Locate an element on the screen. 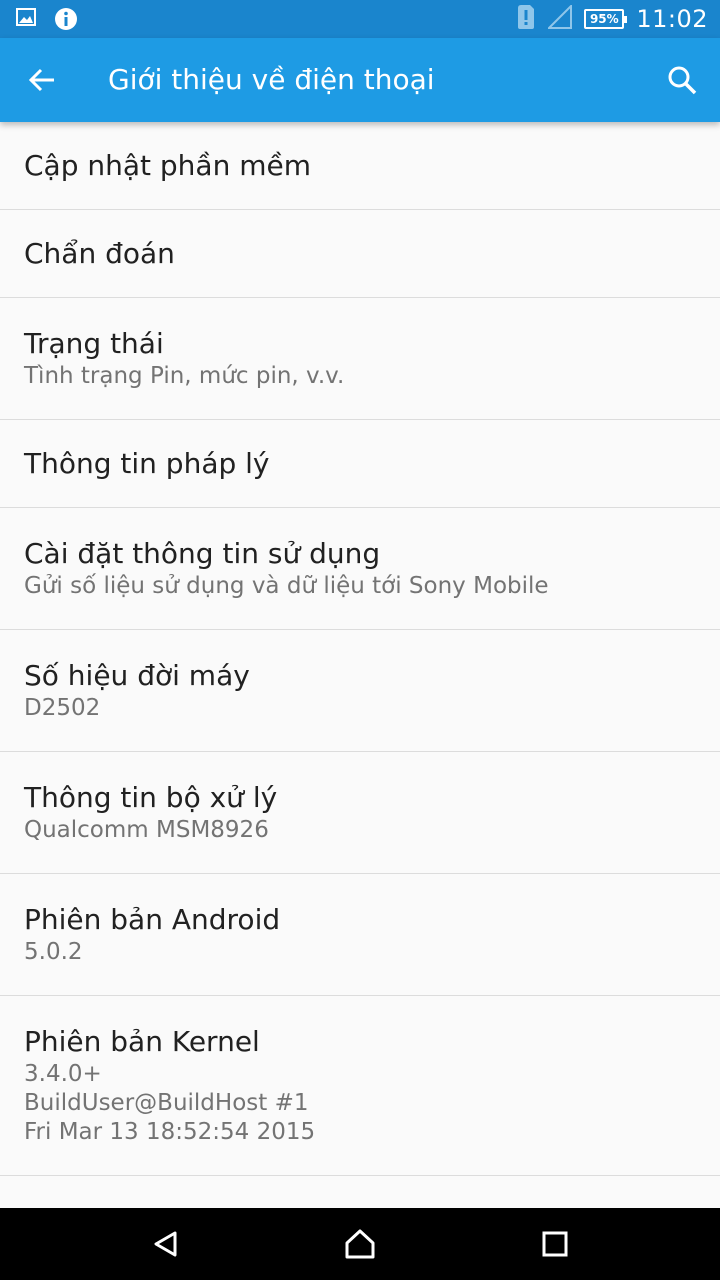 Image resolution: width=720 pixels, height=1280 pixels. list-item-diagnostics: Chẩn đoán is located at coordinates (360, 254).